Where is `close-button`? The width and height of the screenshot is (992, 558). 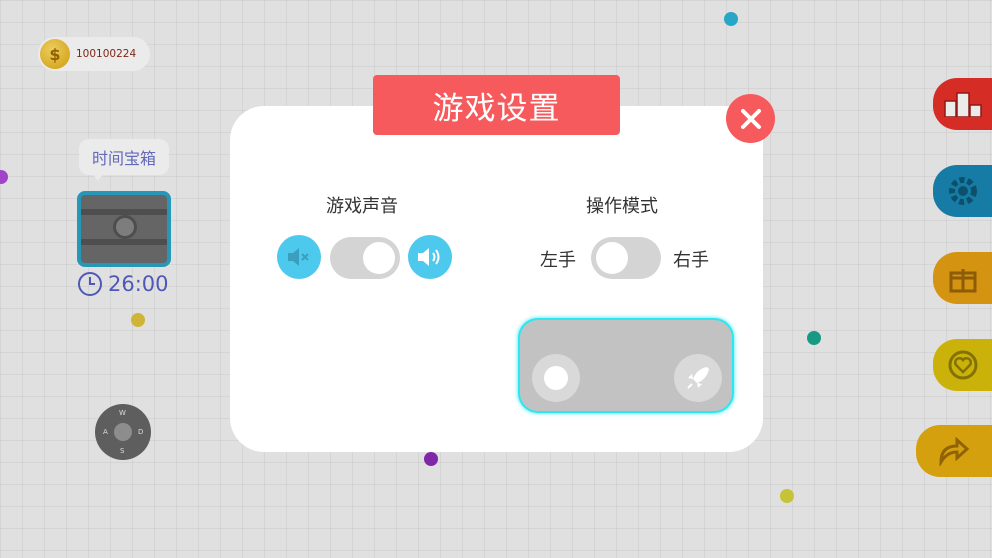
close-button is located at coordinates (750, 118).